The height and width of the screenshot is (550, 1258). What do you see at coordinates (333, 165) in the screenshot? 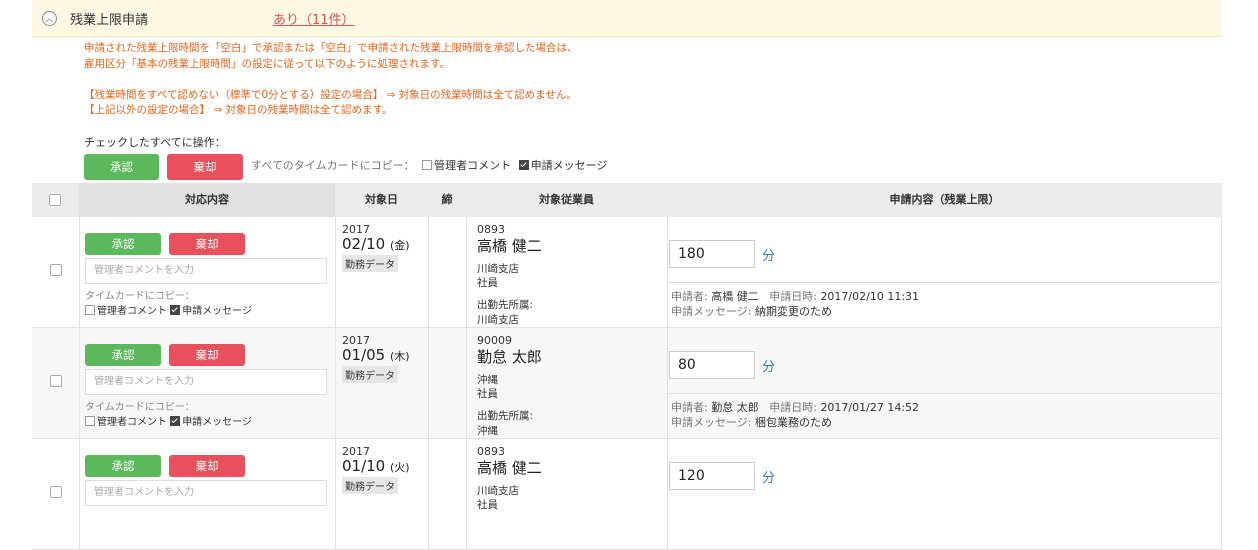
I see `bulk-copy-label: すべてのタイムカードにコピー：` at bounding box center [333, 165].